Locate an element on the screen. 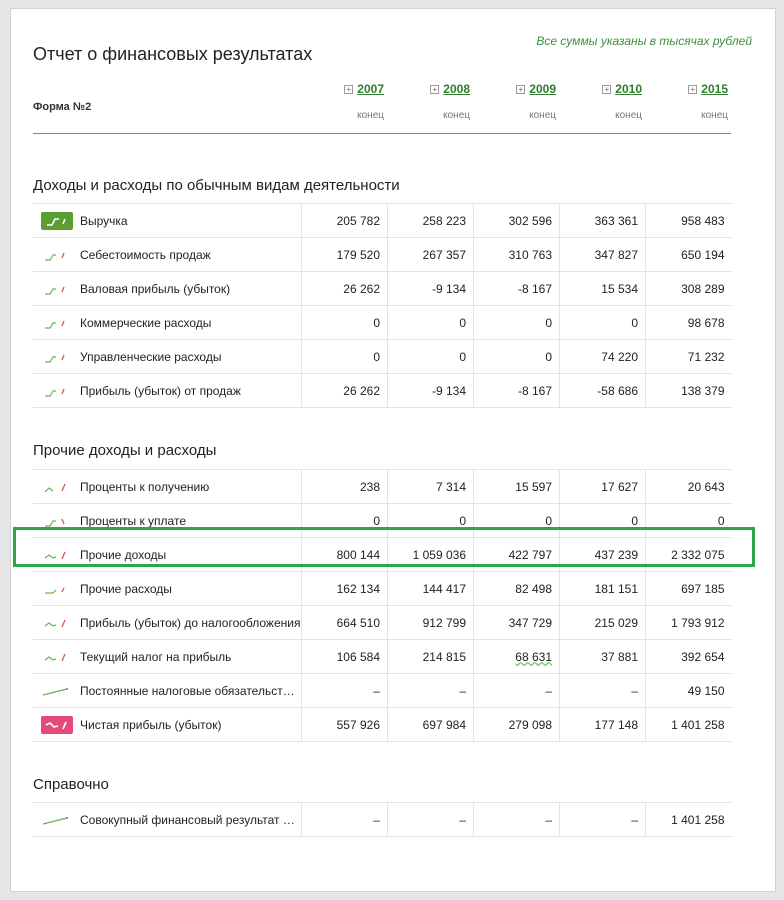 The width and height of the screenshot is (784, 900). value-text: 258 223 is located at coordinates (444, 220).